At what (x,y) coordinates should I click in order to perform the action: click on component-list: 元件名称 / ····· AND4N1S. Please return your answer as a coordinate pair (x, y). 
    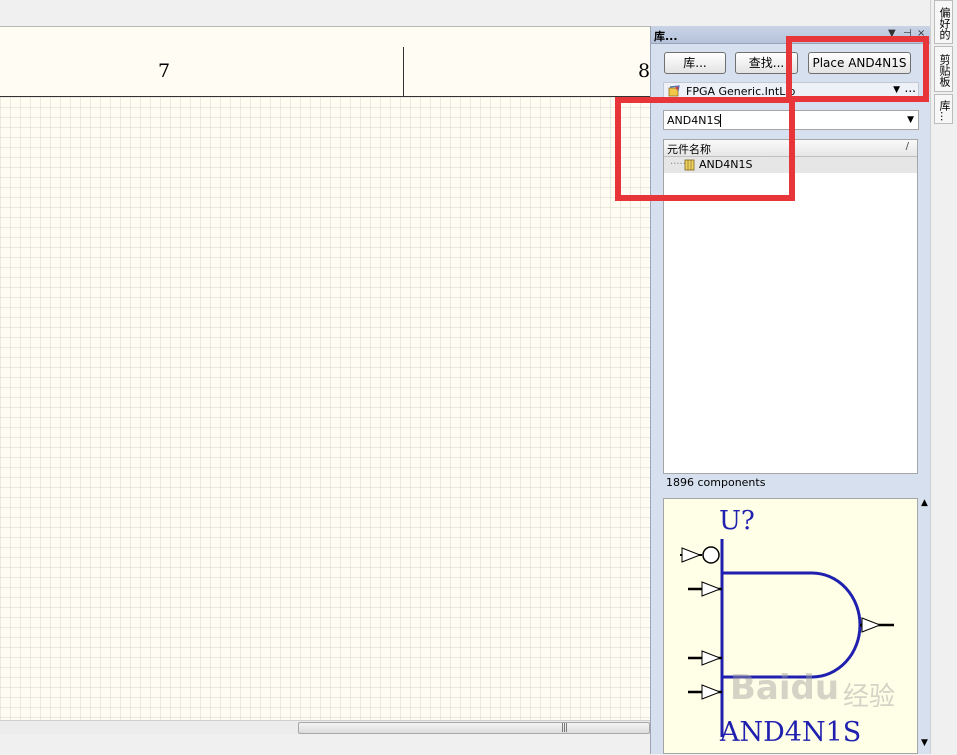
    Looking at the image, I should click on (790, 306).